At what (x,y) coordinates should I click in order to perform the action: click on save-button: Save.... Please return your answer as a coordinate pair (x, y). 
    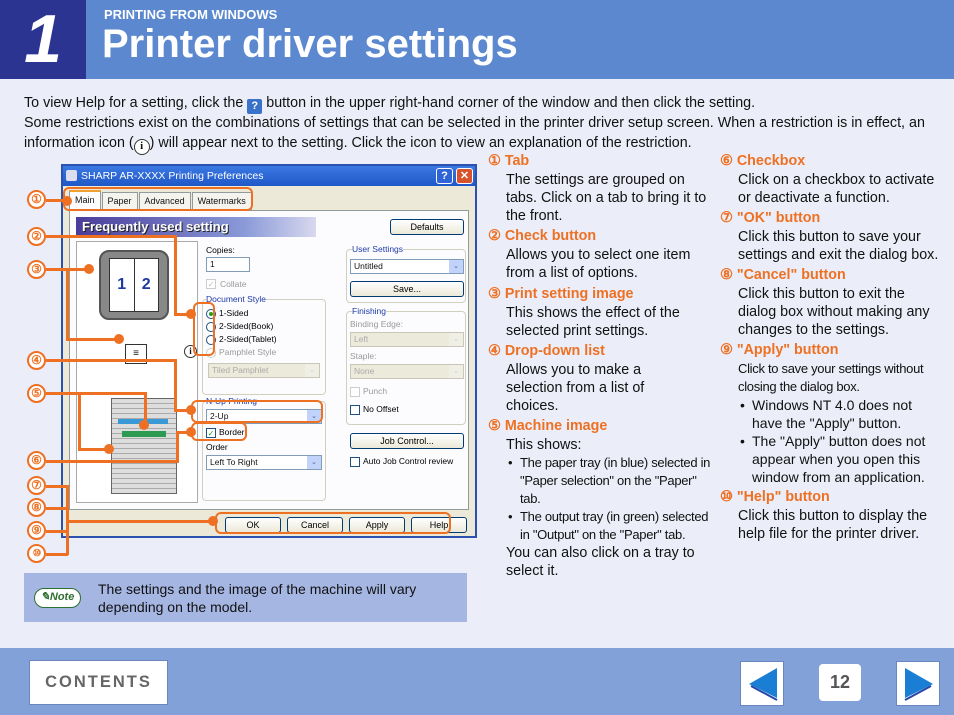
    Looking at the image, I should click on (407, 289).